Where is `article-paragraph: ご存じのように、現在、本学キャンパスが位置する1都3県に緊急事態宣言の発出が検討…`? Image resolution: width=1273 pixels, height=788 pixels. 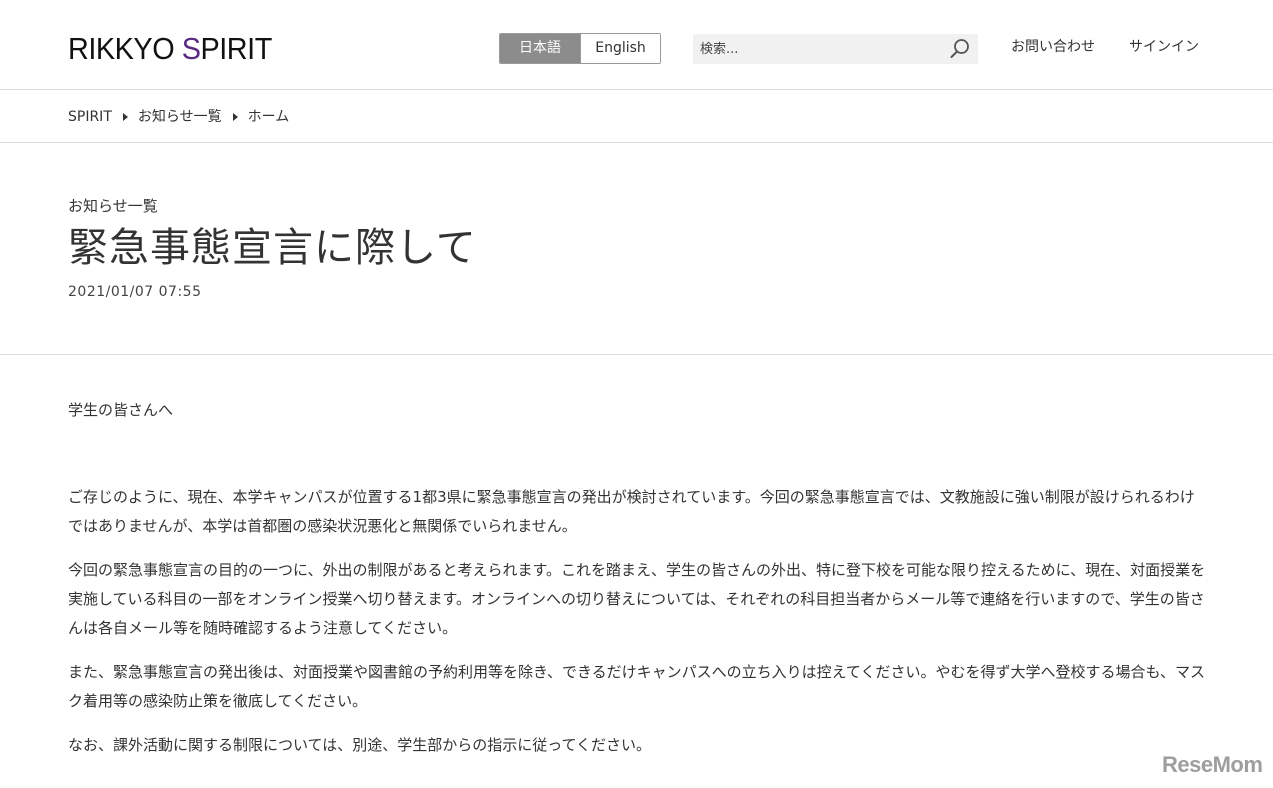
article-paragraph: ご存じのように、現在、本学キャンパスが位置する1都3県に緊急事態宣言の発出が検討… is located at coordinates (631, 511).